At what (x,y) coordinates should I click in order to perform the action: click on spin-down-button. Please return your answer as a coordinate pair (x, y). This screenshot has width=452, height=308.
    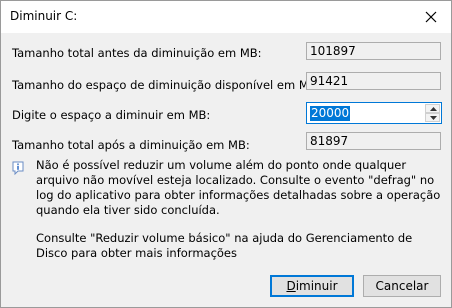
    Looking at the image, I should click on (432, 117).